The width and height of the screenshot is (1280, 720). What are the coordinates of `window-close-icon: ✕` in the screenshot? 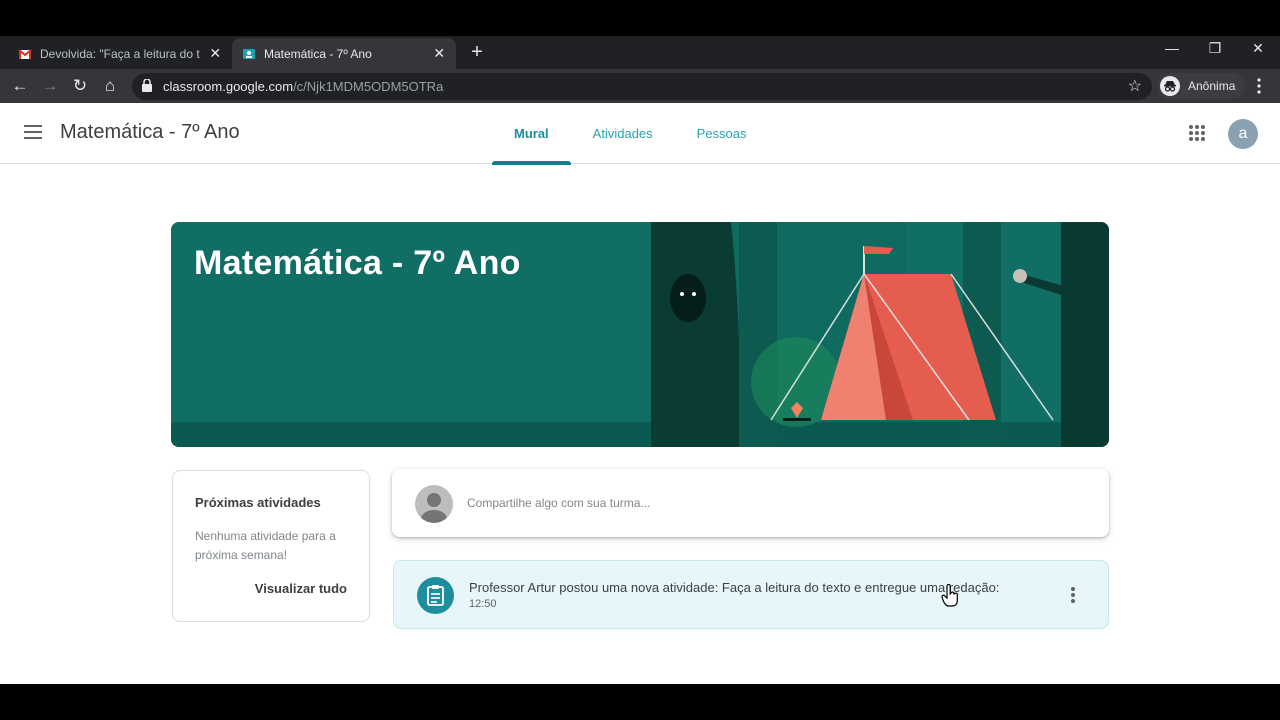 It's located at (1258, 48).